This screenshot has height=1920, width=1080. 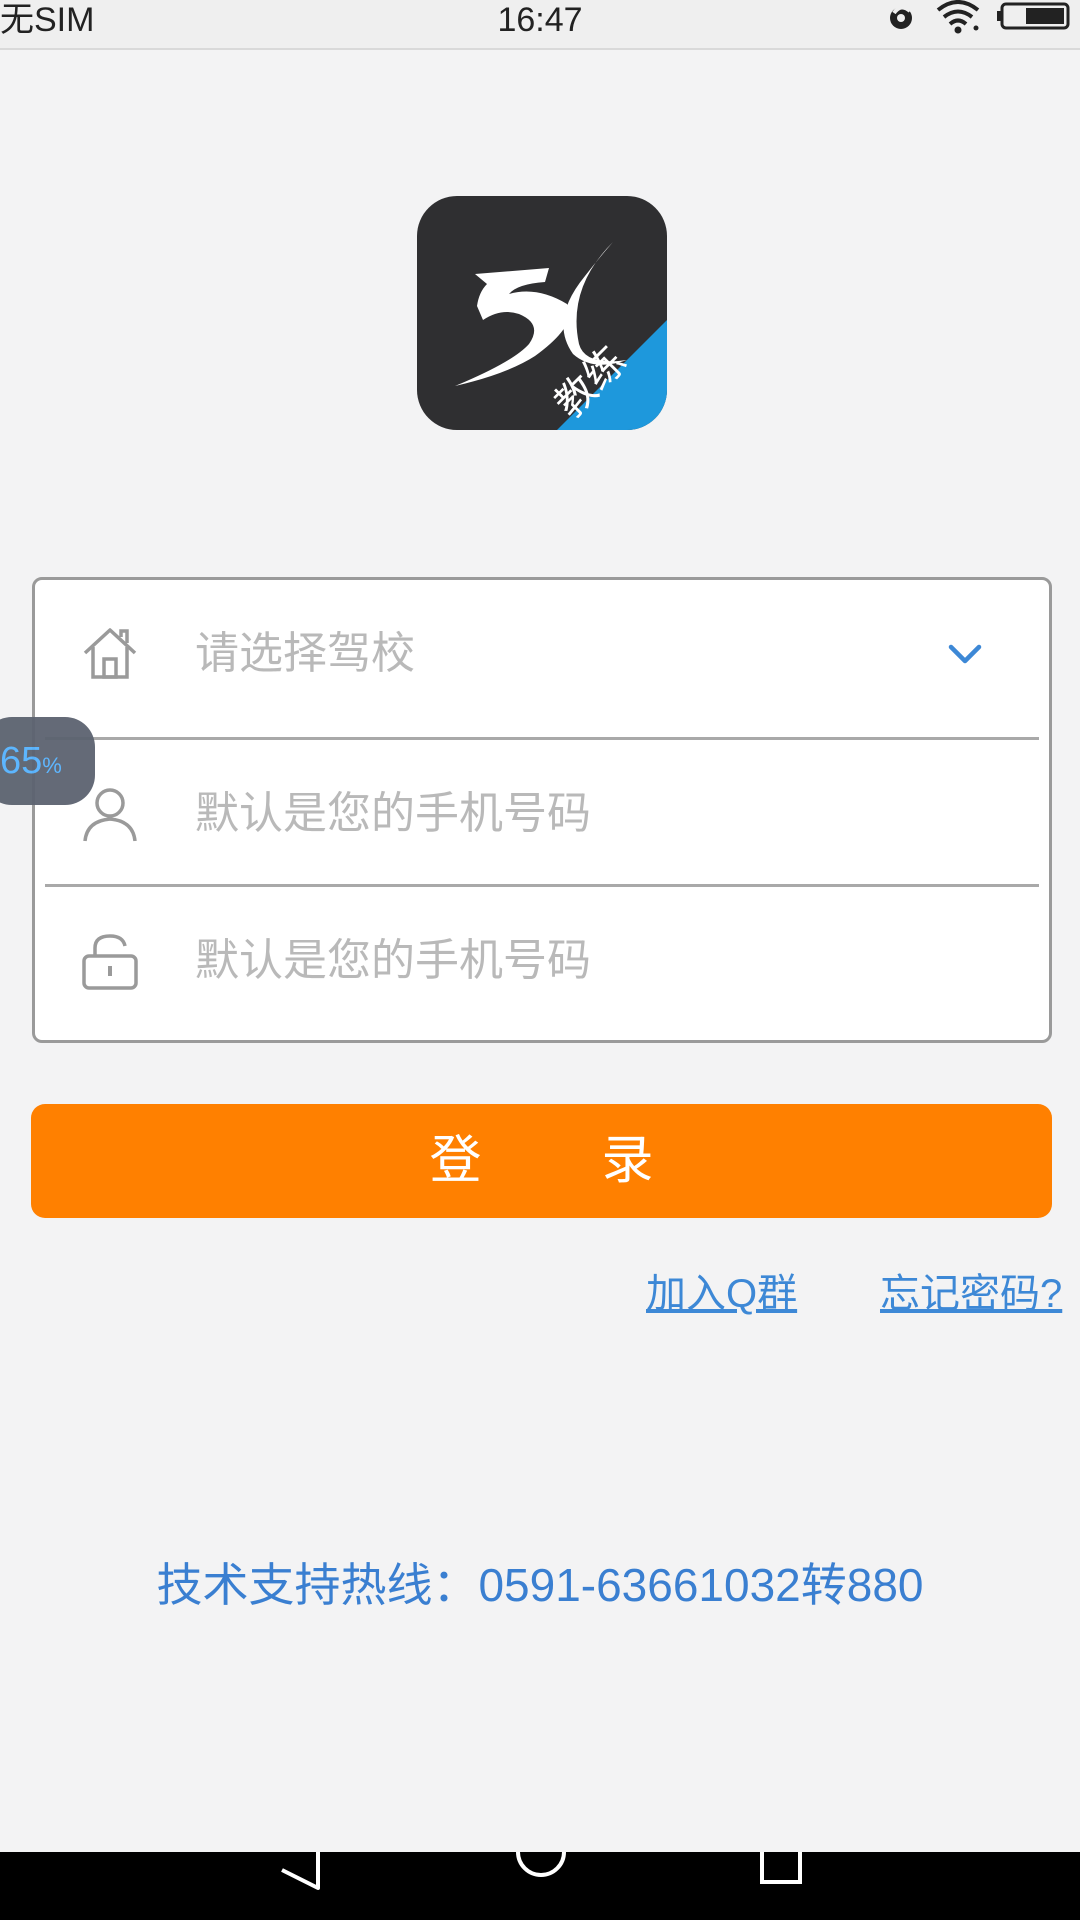 I want to click on support-hotline: 技术支持热线：0591-63661032转880, so click(x=540, y=1585).